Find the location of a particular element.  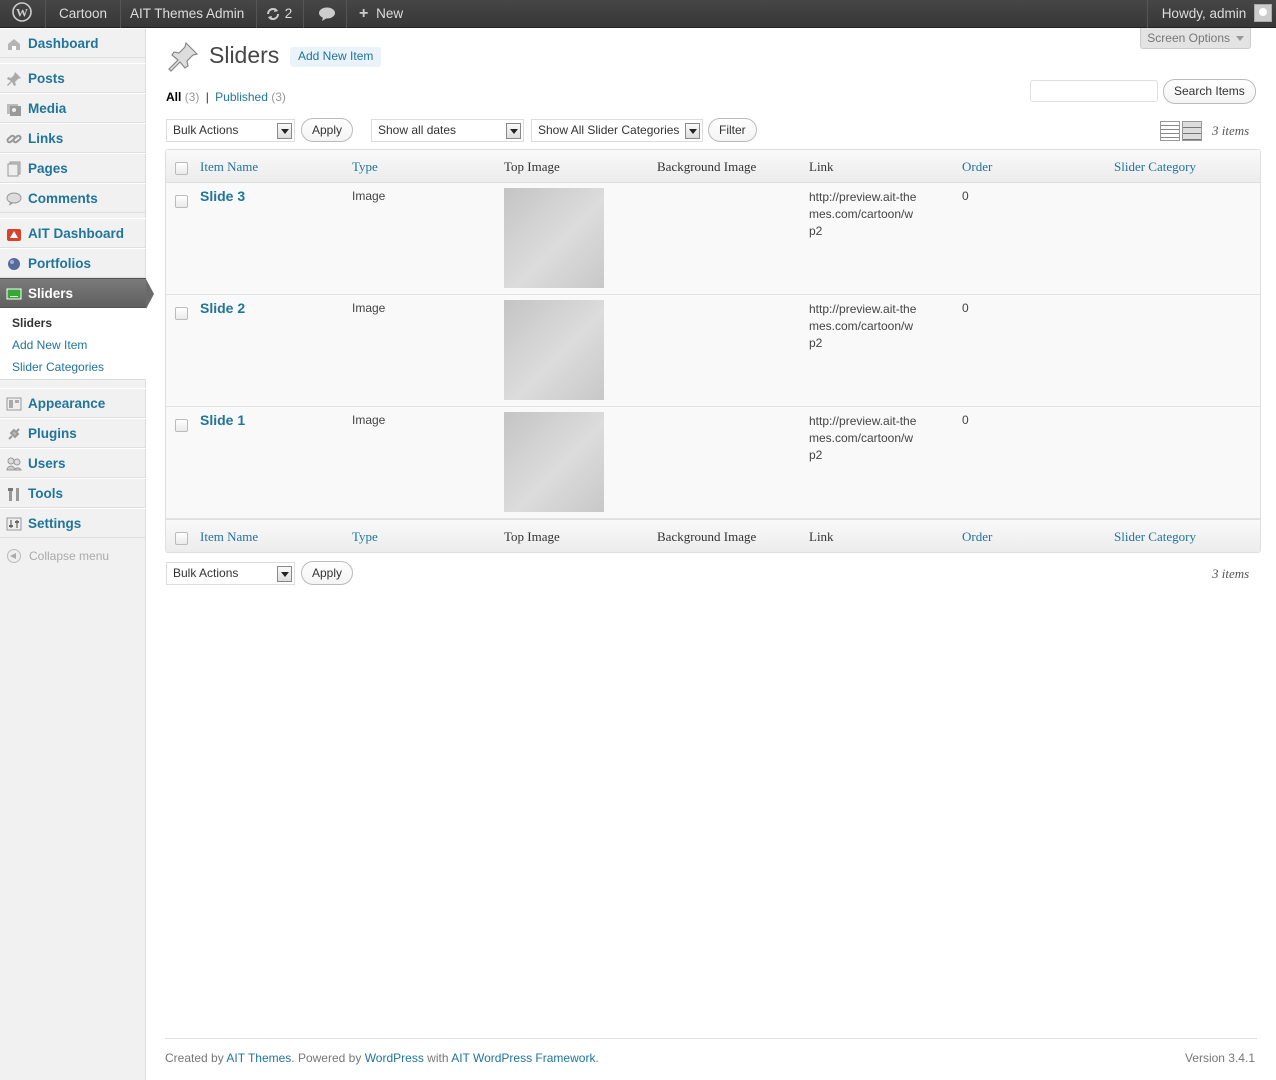

menu-sliders: Sliders is located at coordinates (77, 293).